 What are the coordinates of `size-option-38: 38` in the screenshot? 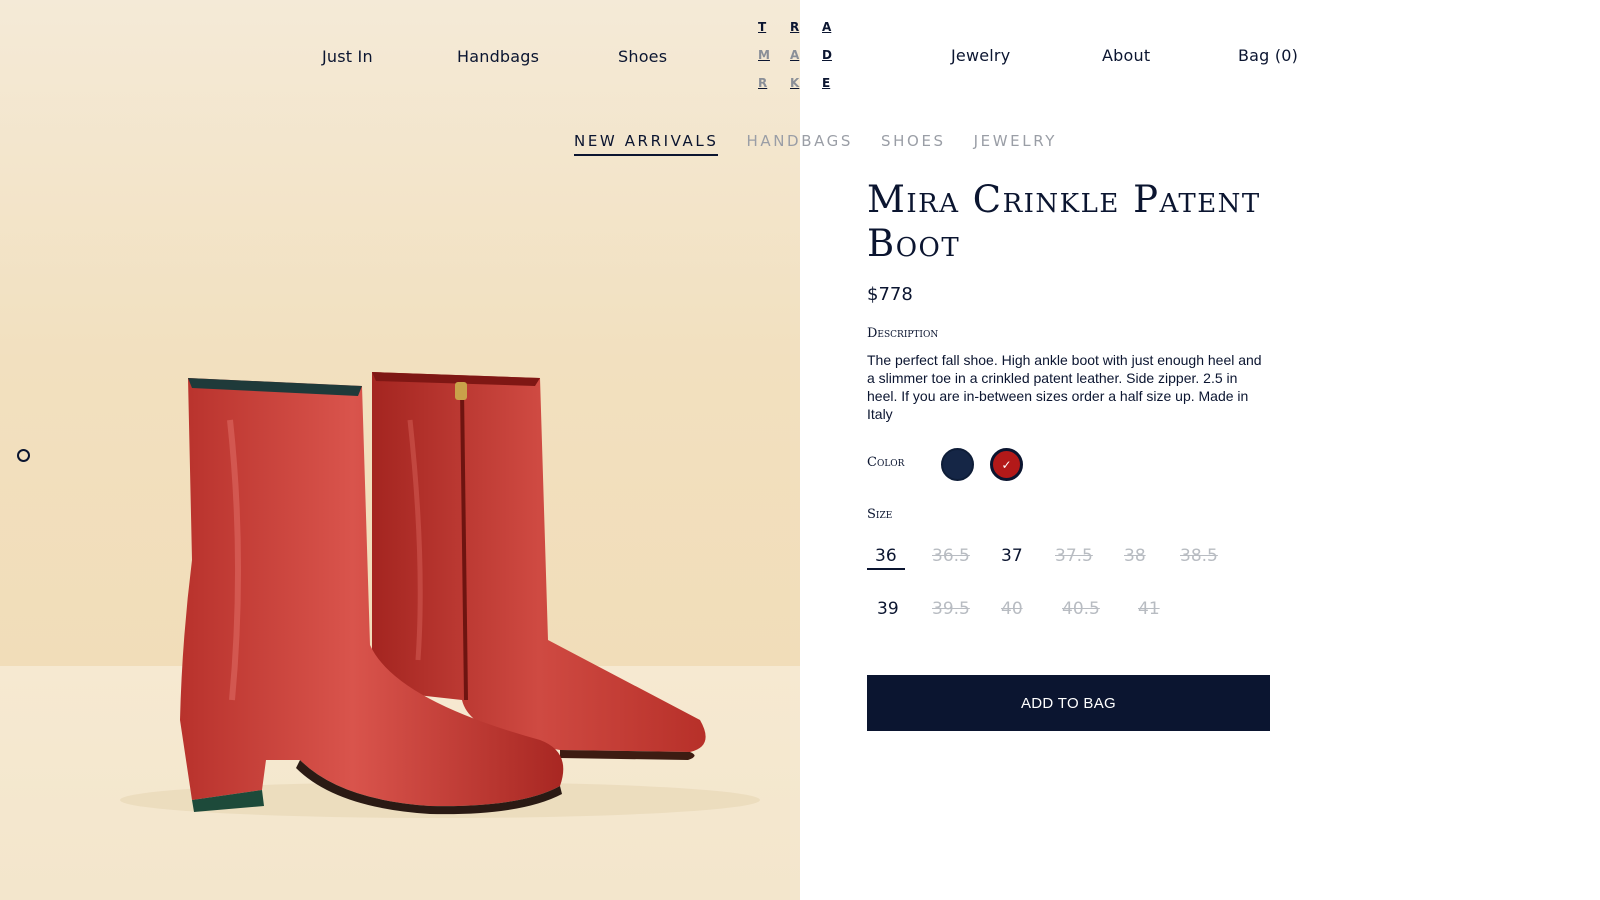 It's located at (1135, 556).